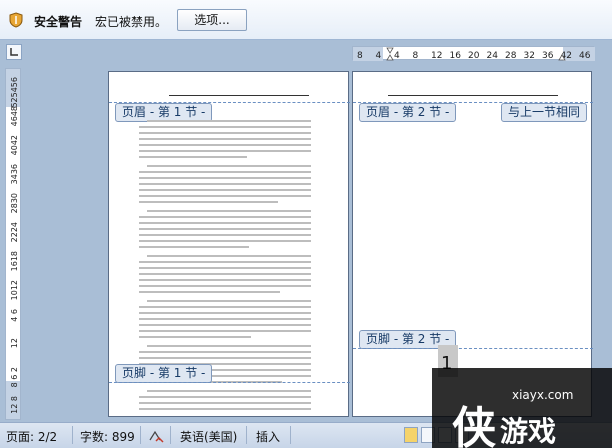 The width and height of the screenshot is (612, 448). What do you see at coordinates (474, 425) in the screenshot?
I see `watermark-logo-char: 侠` at bounding box center [474, 425].